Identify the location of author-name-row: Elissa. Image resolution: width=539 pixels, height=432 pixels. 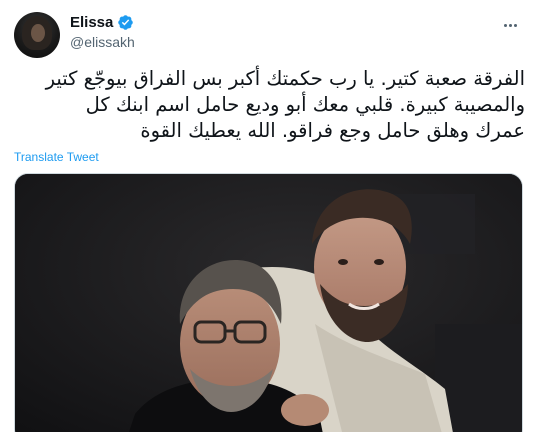
(102, 22).